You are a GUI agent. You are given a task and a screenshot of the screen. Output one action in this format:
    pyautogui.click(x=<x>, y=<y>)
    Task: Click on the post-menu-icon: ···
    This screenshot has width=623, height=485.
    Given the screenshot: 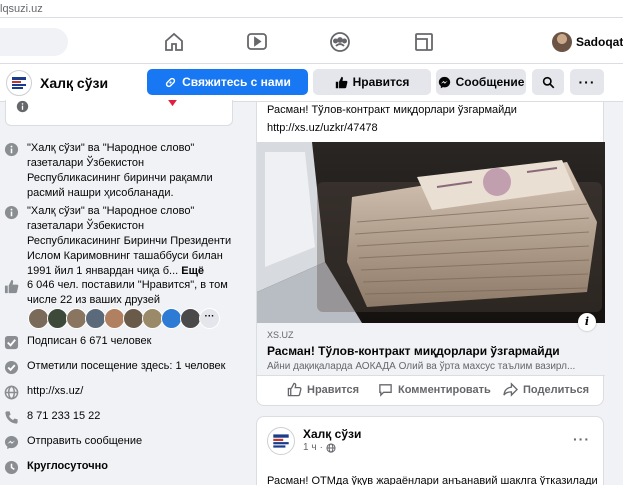 What is the action you would take?
    pyautogui.click(x=581, y=439)
    